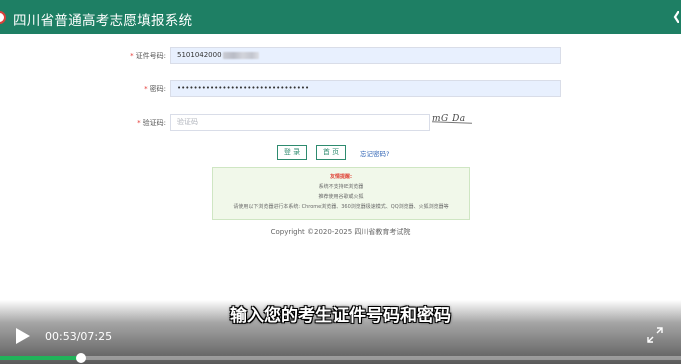 This screenshot has width=681, height=364. What do you see at coordinates (151, 123) in the screenshot?
I see `captcha-label: * 验证码:` at bounding box center [151, 123].